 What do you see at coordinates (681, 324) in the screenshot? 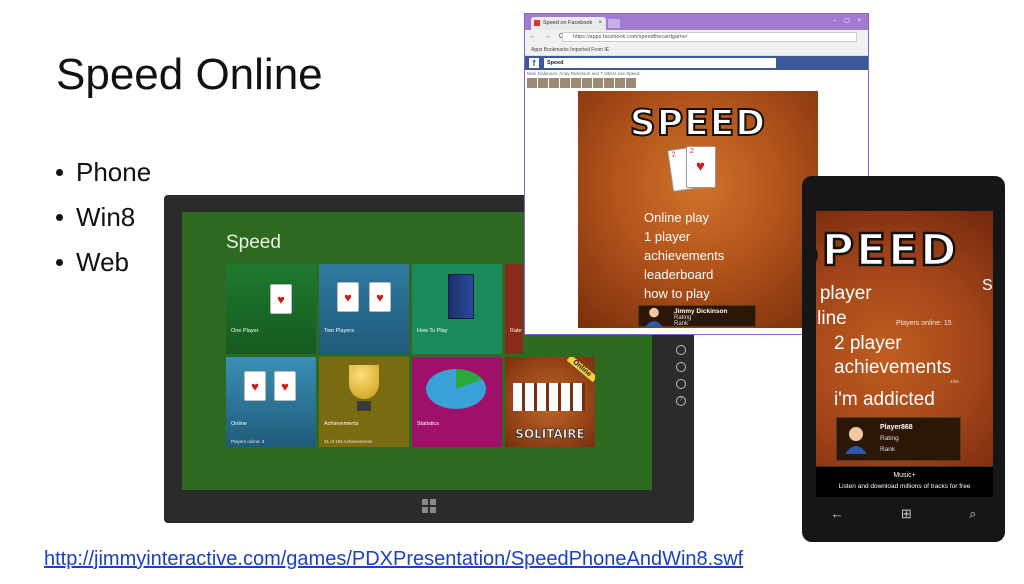
I see `player-rank-label: Rank` at bounding box center [681, 324].